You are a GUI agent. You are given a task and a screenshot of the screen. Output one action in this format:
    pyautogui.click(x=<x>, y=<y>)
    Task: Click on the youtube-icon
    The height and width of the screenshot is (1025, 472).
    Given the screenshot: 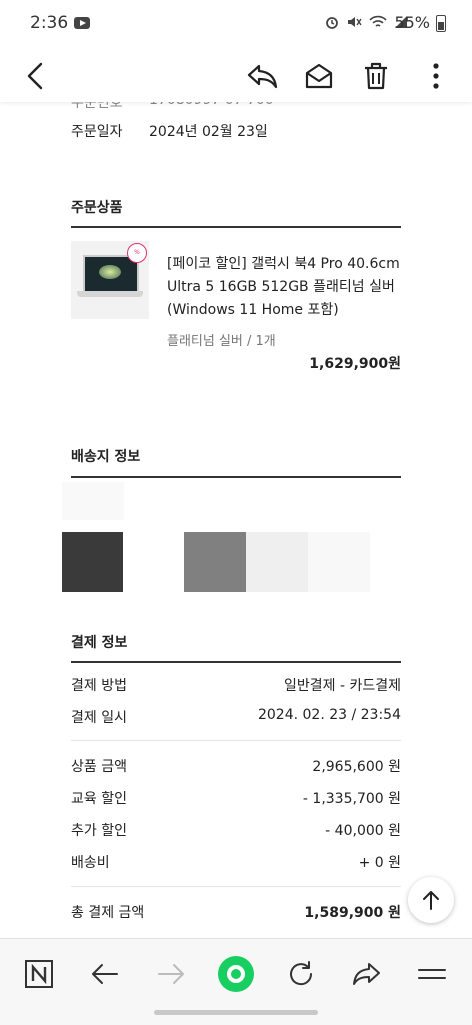 What is the action you would take?
    pyautogui.click(x=82, y=23)
    